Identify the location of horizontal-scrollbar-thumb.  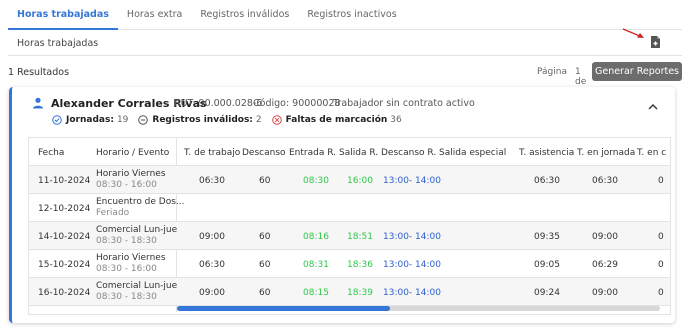
(283, 308).